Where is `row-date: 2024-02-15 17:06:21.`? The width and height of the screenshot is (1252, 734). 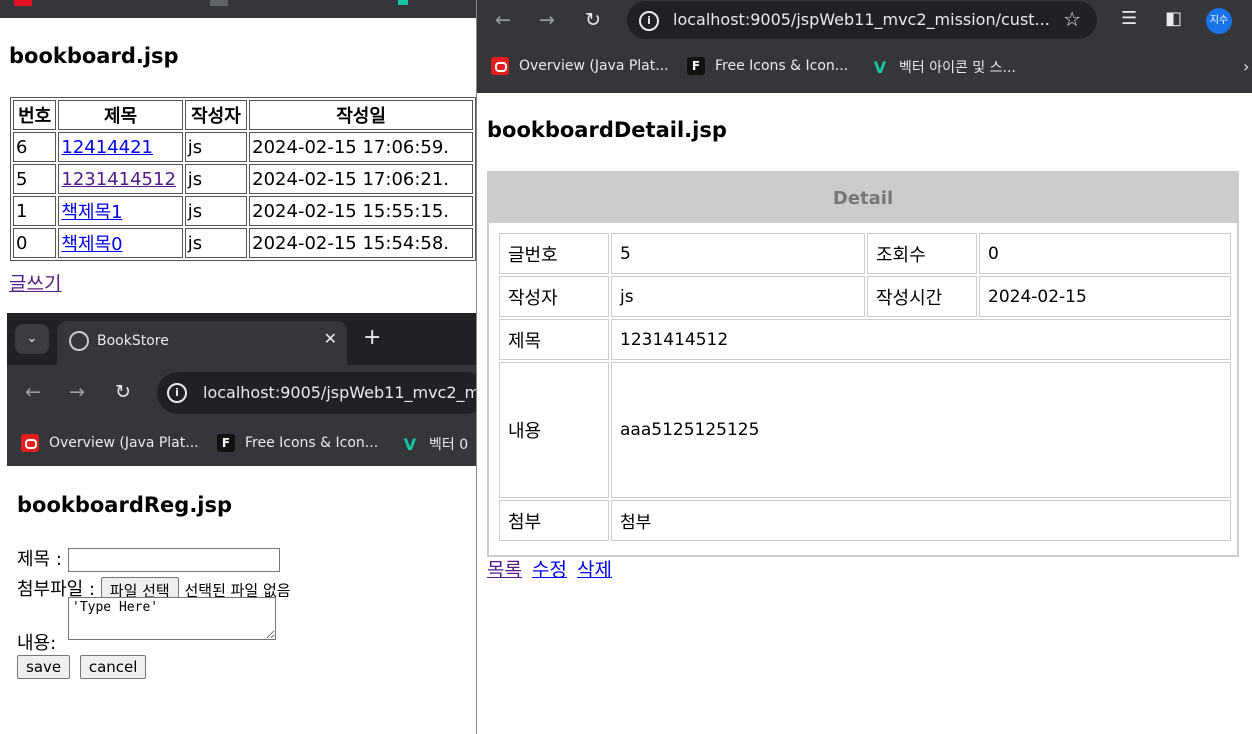 row-date: 2024-02-15 17:06:21. is located at coordinates (361, 179).